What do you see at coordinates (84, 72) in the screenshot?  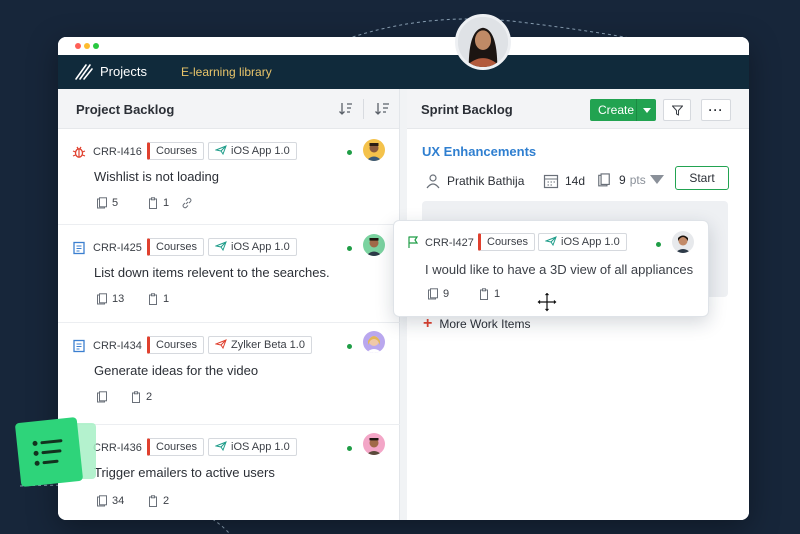 I see `projects-logo-icon` at bounding box center [84, 72].